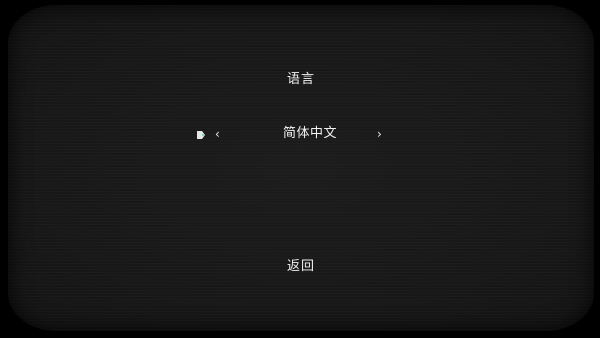 The width and height of the screenshot is (600, 338). Describe the element at coordinates (201, 135) in the screenshot. I see `selector-cursor-icon` at that location.